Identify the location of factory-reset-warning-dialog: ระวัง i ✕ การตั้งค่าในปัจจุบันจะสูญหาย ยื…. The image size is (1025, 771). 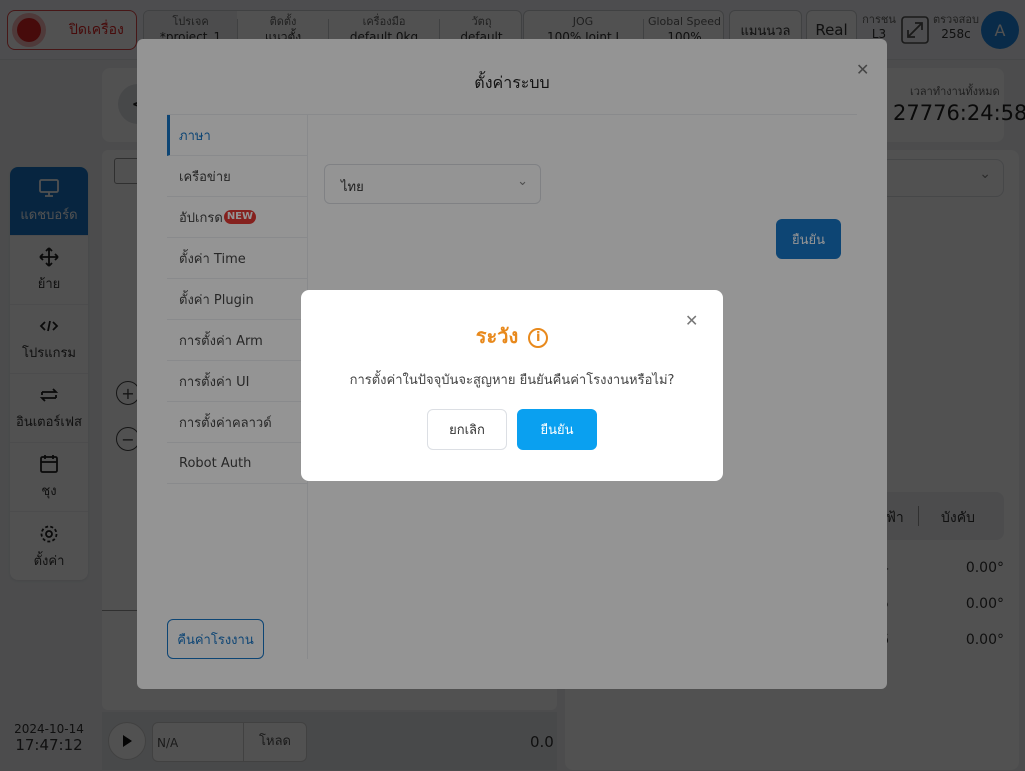
(512, 385).